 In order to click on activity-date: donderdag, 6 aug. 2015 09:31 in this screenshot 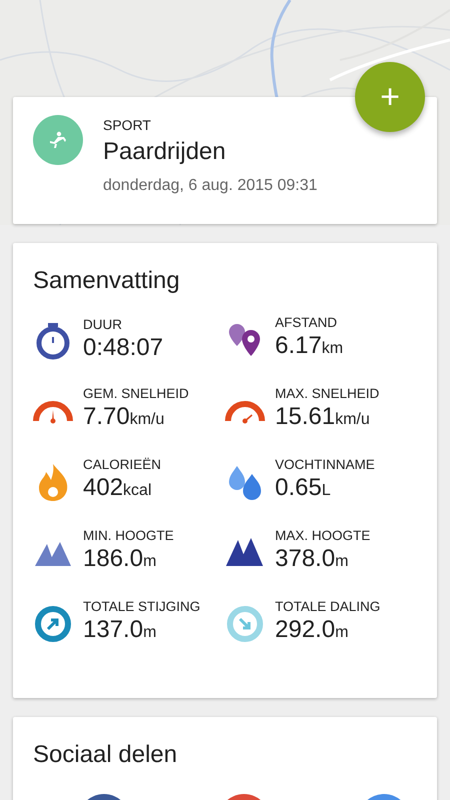, I will do `click(210, 186)`.